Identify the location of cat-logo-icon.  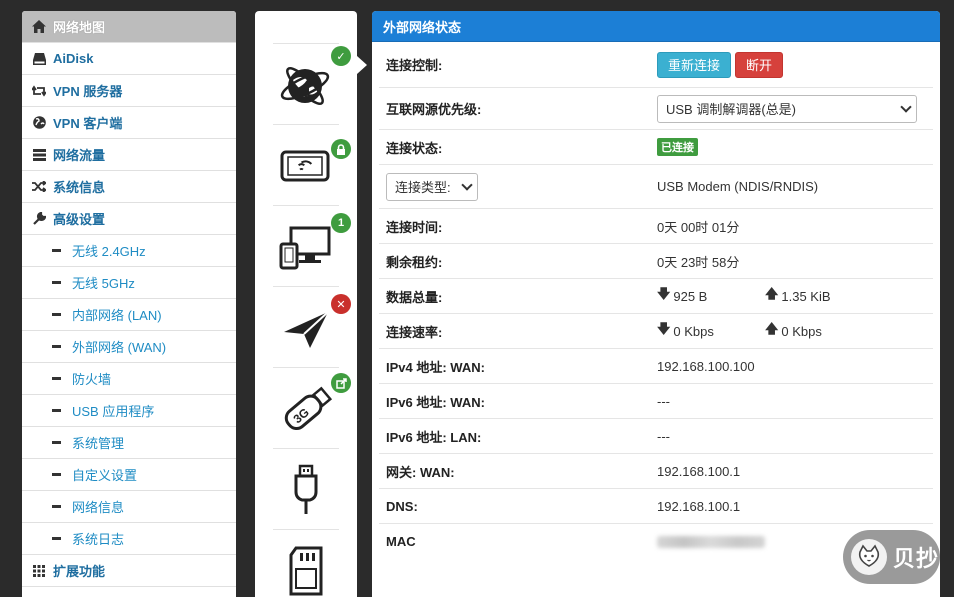
(869, 557).